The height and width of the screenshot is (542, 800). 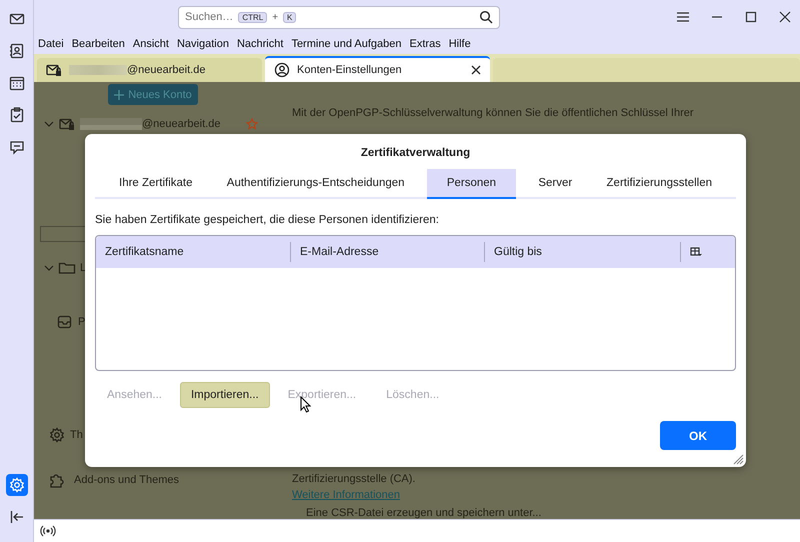 I want to click on resize-grip-icon, so click(x=737, y=458).